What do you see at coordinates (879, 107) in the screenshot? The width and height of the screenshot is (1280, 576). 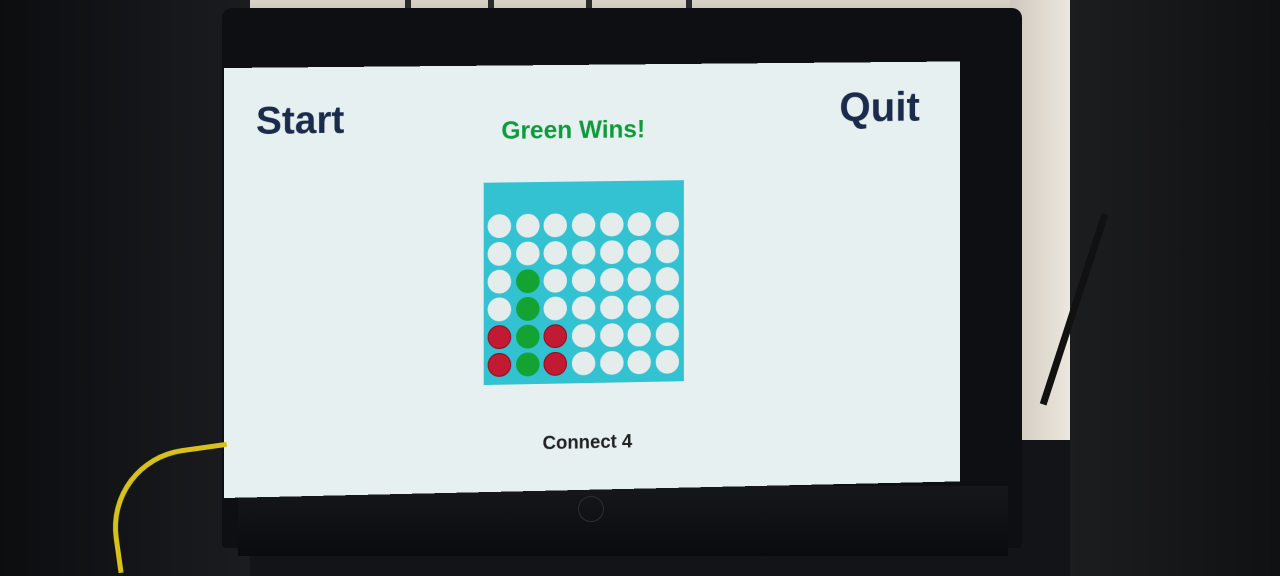 I see `quit-button: Quit` at bounding box center [879, 107].